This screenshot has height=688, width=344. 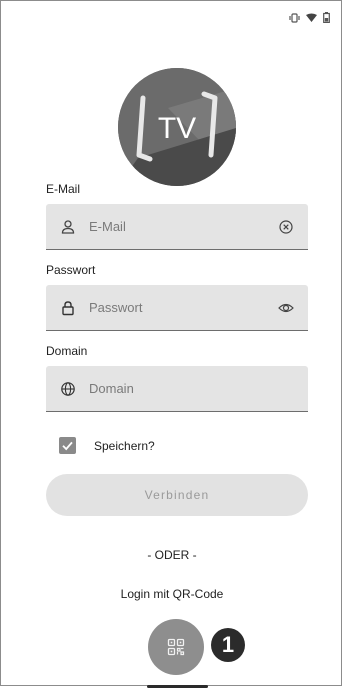 I want to click on status-bar, so click(x=309, y=17).